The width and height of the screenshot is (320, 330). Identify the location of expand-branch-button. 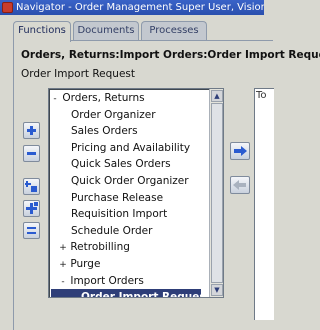
(31, 186).